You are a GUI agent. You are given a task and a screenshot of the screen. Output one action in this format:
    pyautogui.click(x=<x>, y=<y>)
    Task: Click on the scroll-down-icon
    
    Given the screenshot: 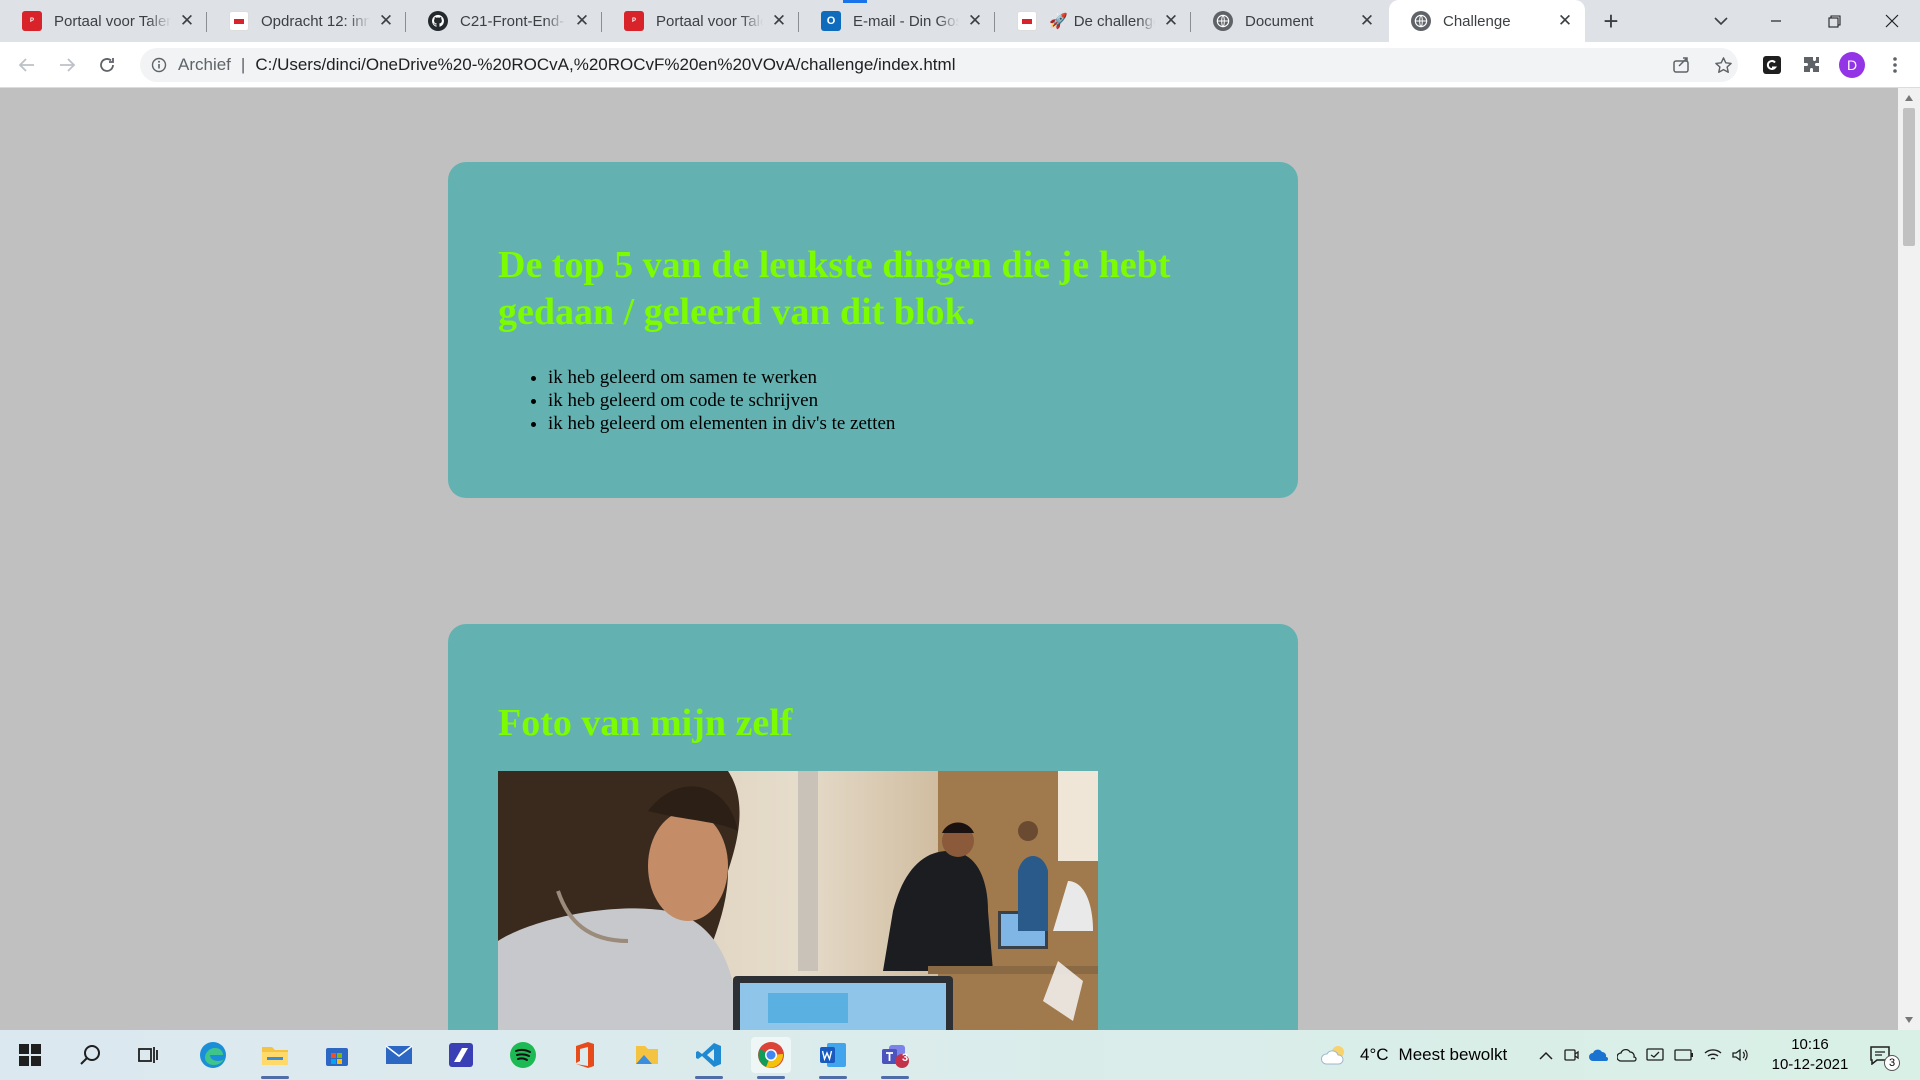 What is the action you would take?
    pyautogui.click(x=1909, y=1020)
    